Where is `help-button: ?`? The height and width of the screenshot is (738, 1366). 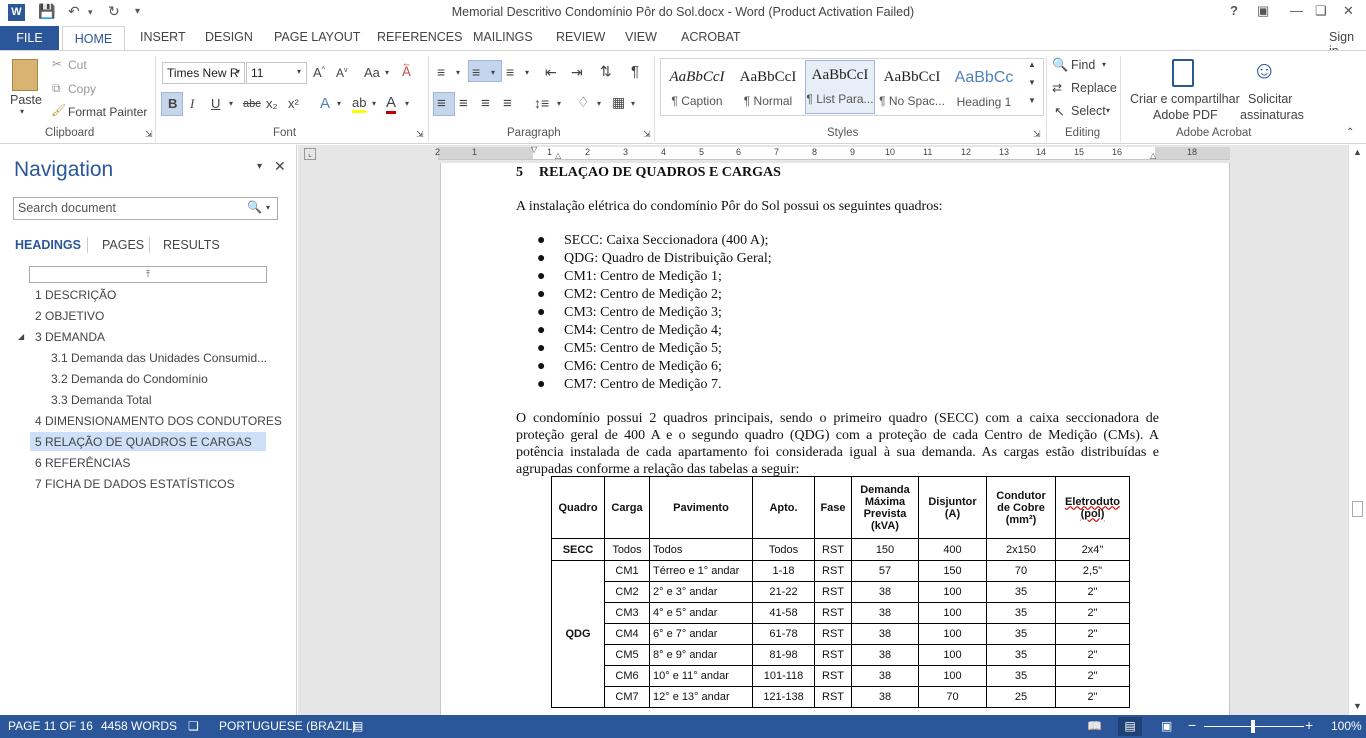
help-button: ? is located at coordinates (1234, 10).